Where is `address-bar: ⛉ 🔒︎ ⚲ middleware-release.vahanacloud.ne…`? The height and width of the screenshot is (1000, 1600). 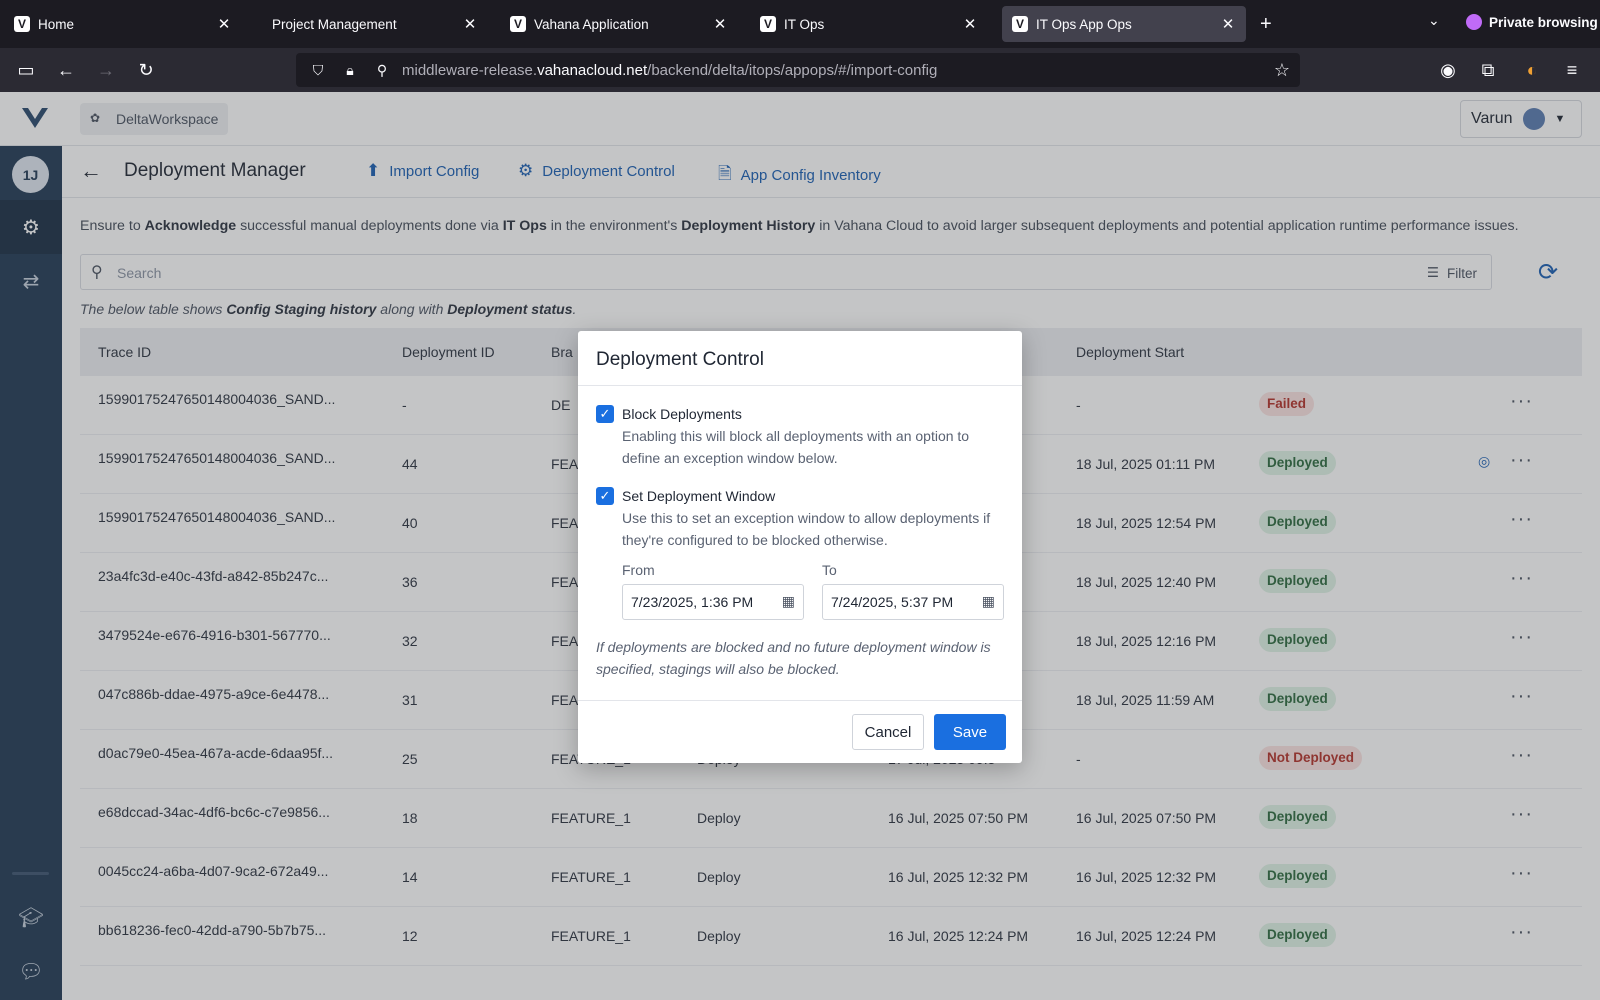 address-bar: ⛉ 🔒︎ ⚲ middleware-release.vahanacloud.ne… is located at coordinates (798, 70).